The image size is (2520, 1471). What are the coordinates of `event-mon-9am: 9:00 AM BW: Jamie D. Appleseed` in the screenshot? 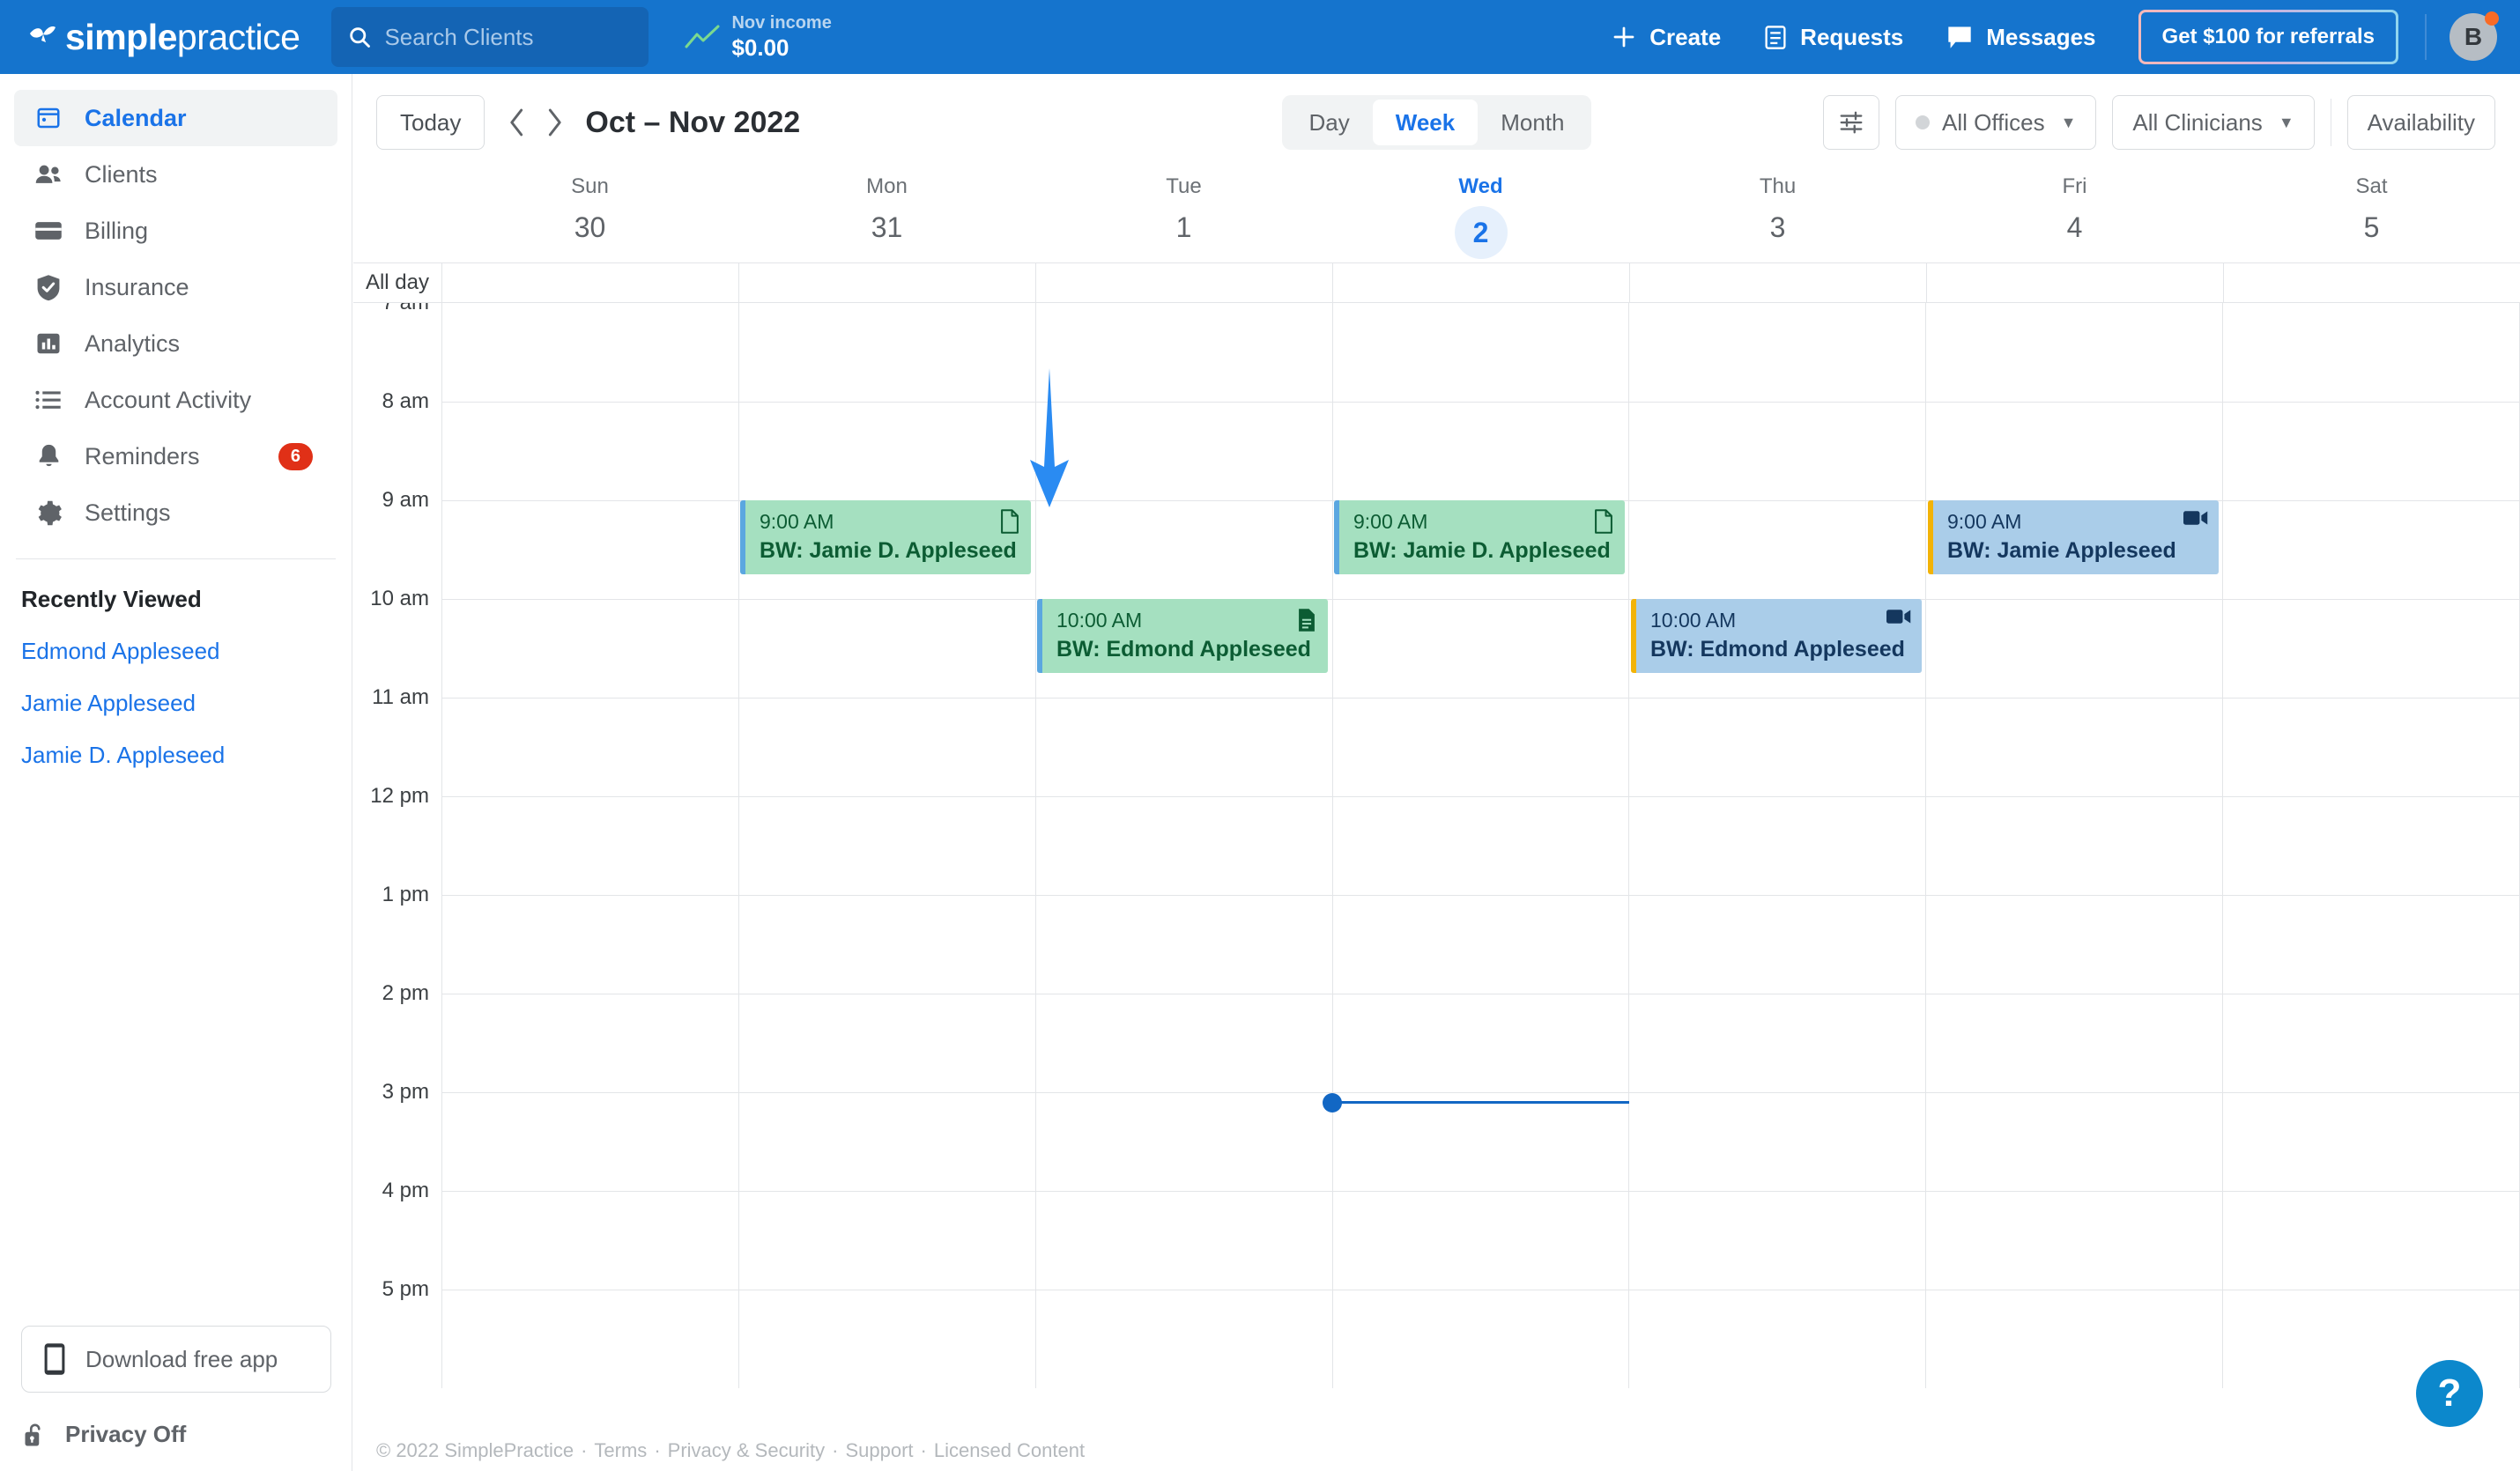 It's located at (885, 537).